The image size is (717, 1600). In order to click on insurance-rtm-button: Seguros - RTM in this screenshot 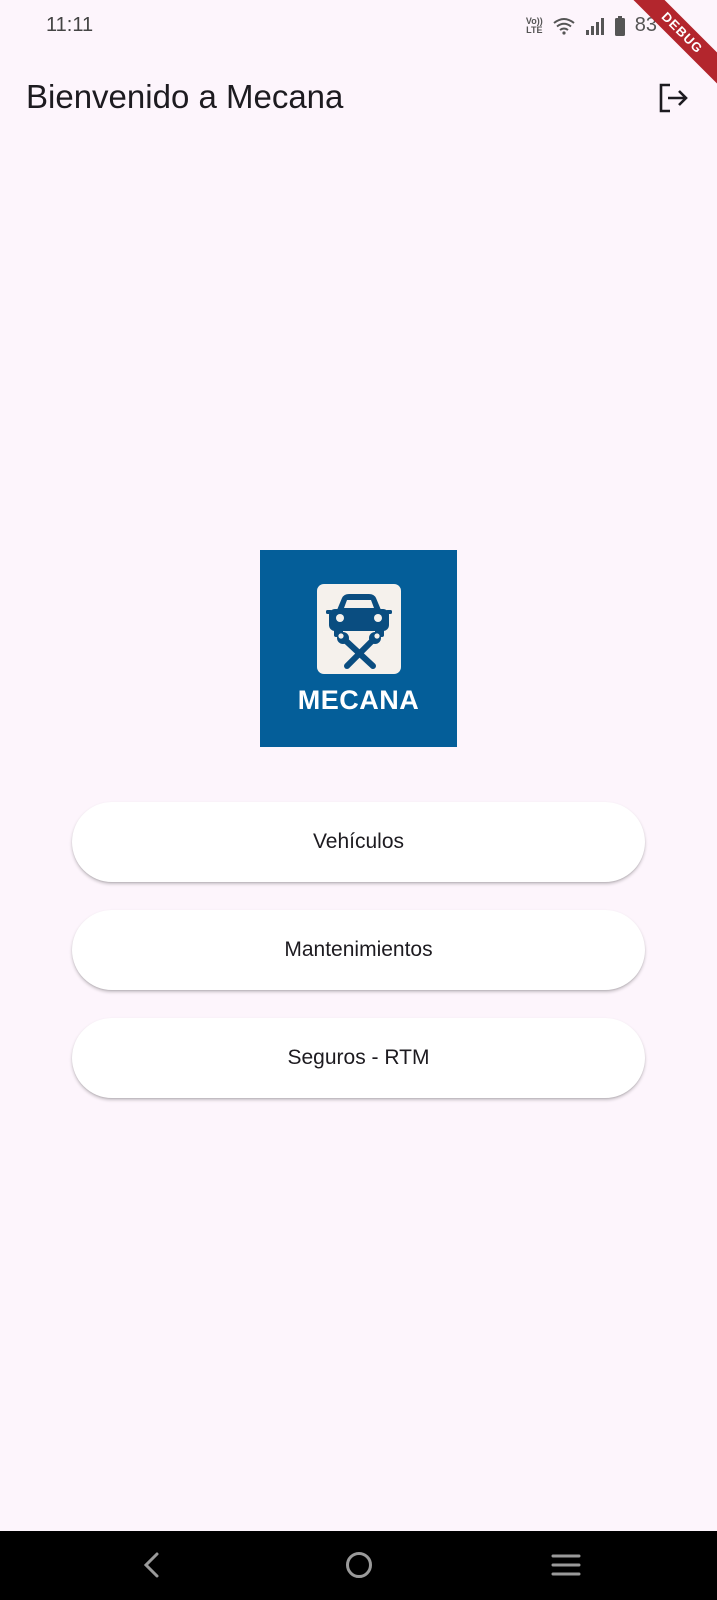, I will do `click(358, 1058)`.